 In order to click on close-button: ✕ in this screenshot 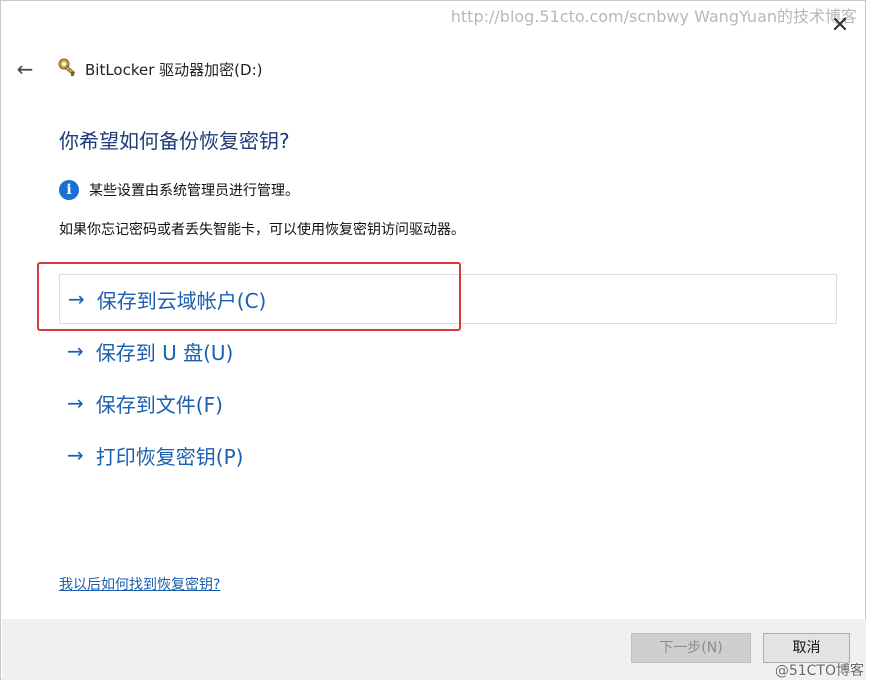, I will do `click(840, 26)`.